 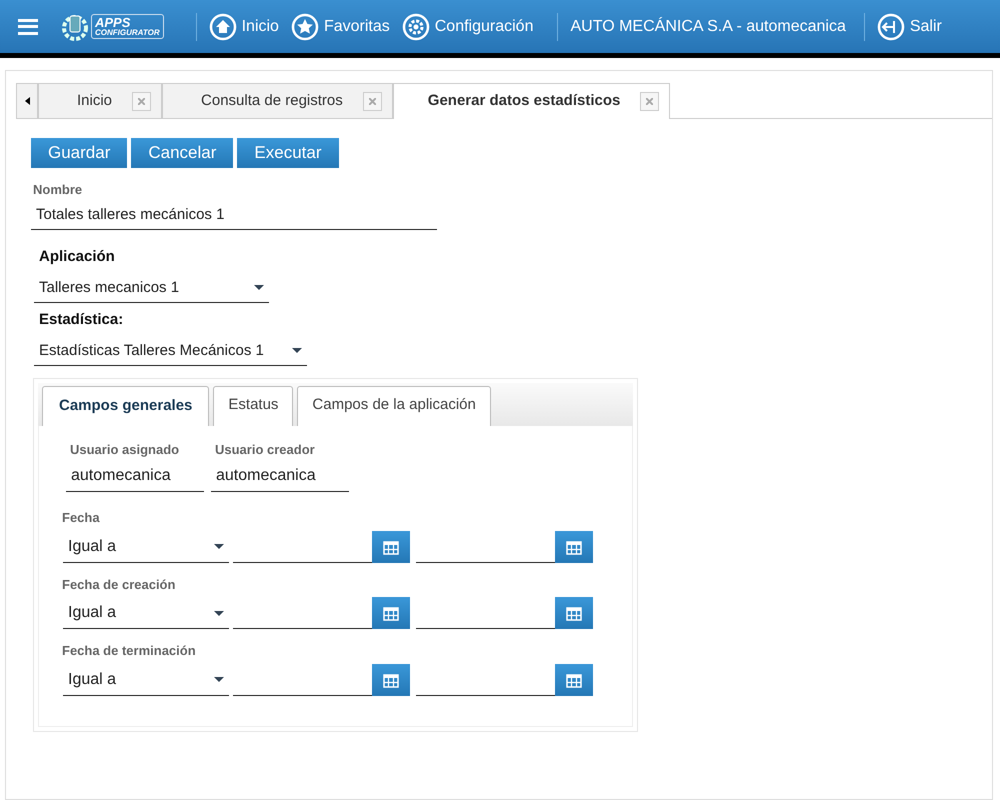 I want to click on action-button: Guardar, so click(x=79, y=153).